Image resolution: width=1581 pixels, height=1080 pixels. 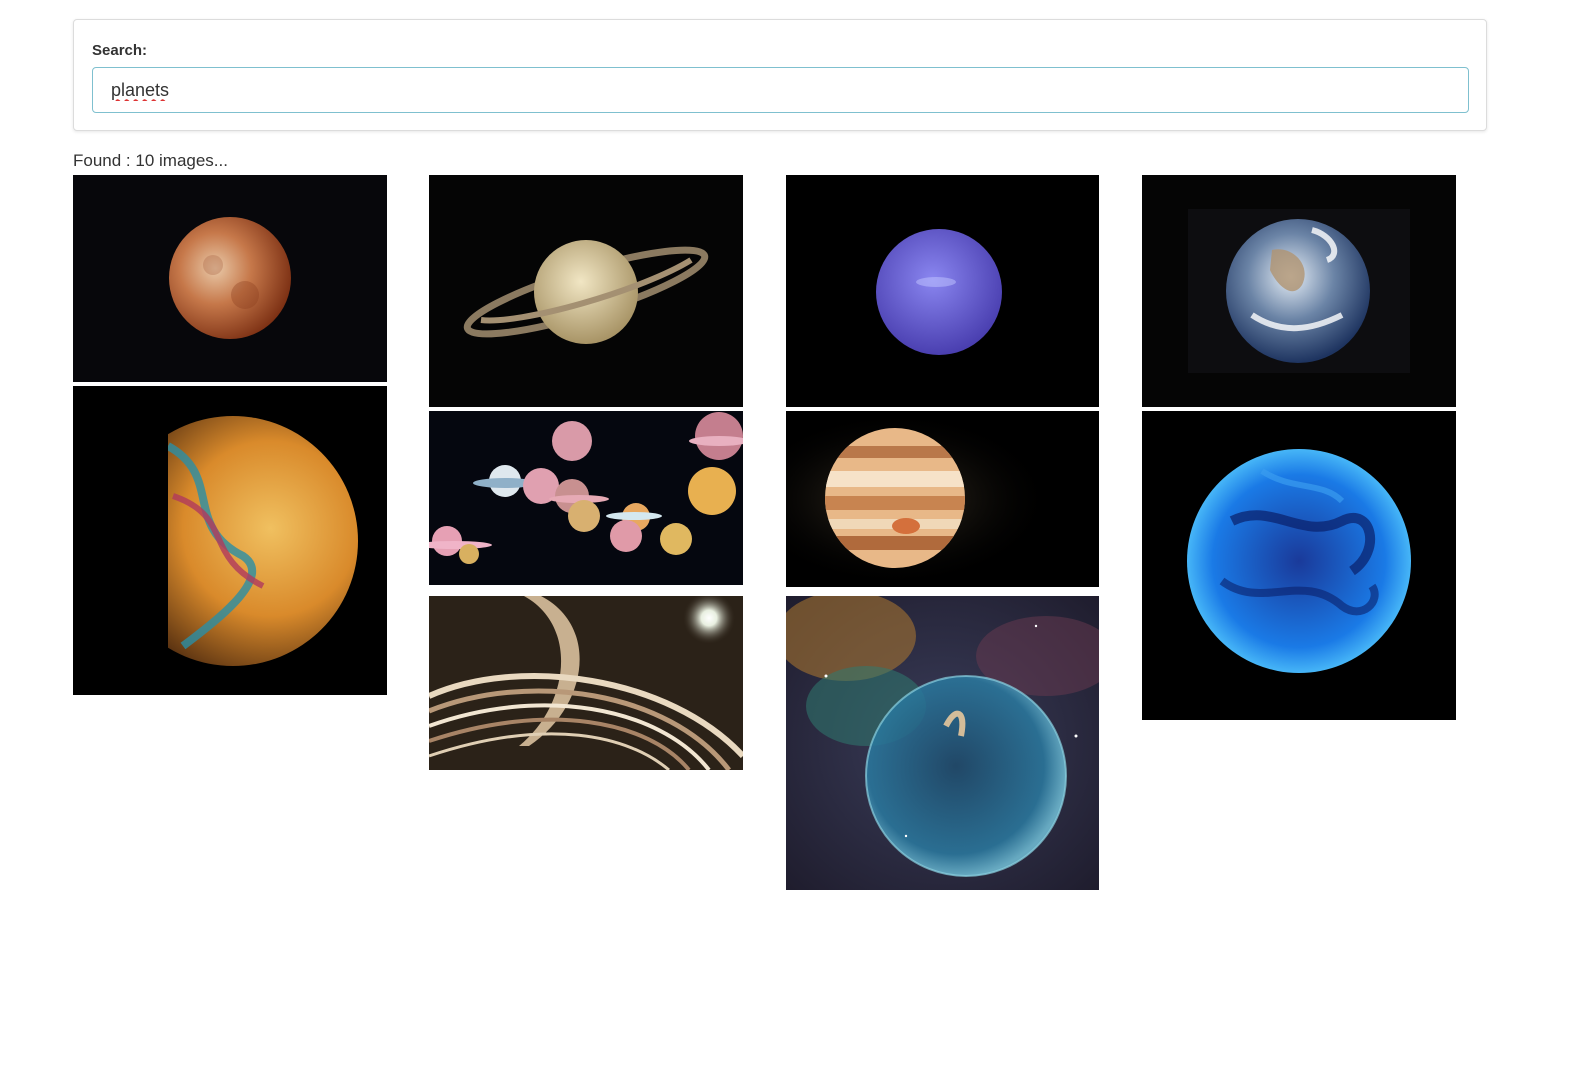 What do you see at coordinates (230, 278) in the screenshot?
I see `blood-moon-image` at bounding box center [230, 278].